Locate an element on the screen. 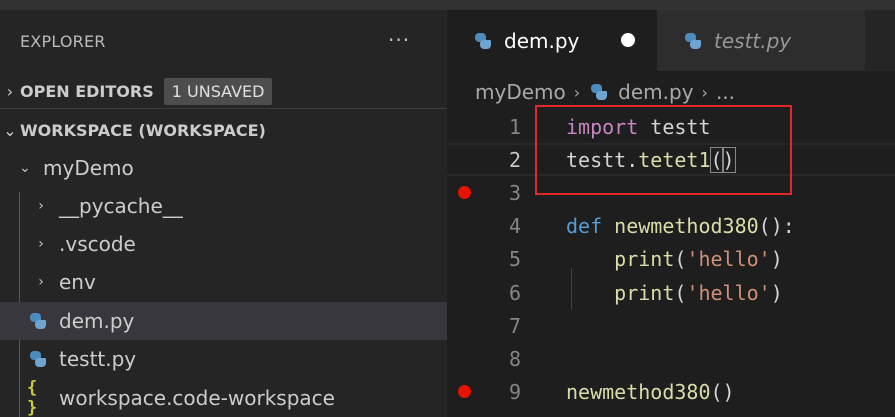 This screenshot has height=417, width=895. indent-guide is located at coordinates (571, 289).